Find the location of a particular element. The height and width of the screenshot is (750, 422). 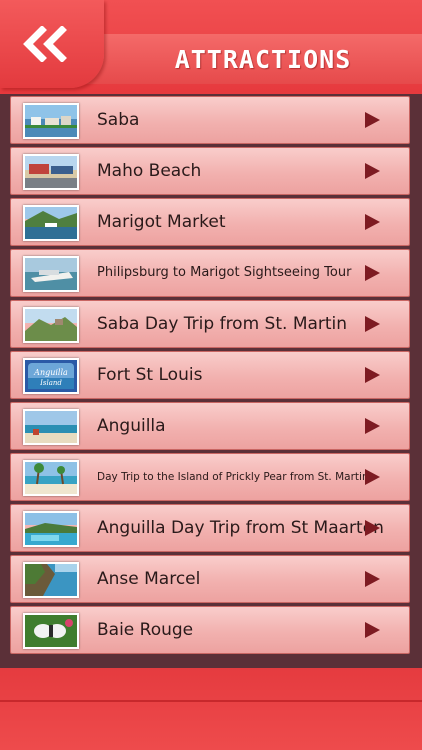

bottom-divider is located at coordinates (211, 701).